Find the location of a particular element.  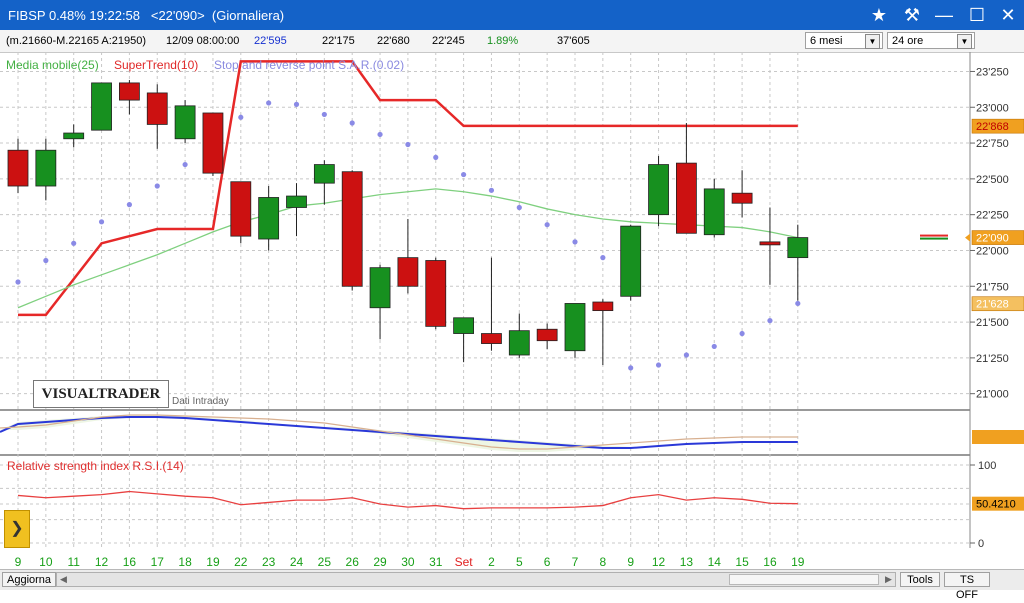

date-tick-label: 15 is located at coordinates (742, 562).